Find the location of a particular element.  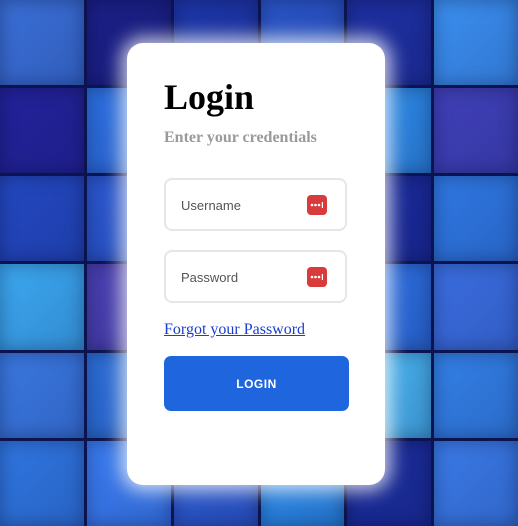

username-field is located at coordinates (255, 204).